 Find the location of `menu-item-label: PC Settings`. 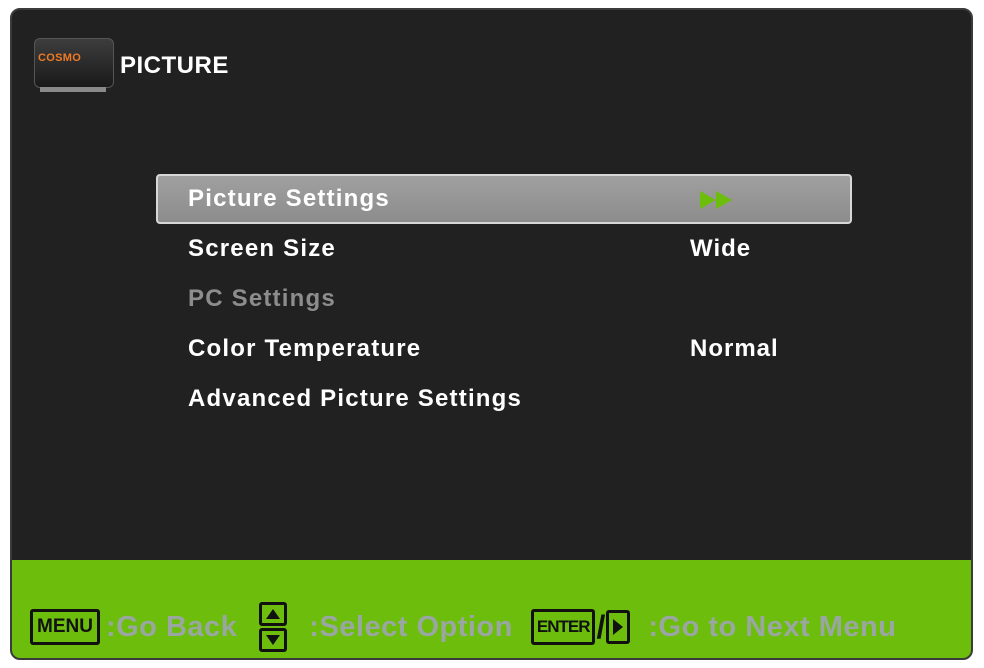

menu-item-label: PC Settings is located at coordinates (262, 298).